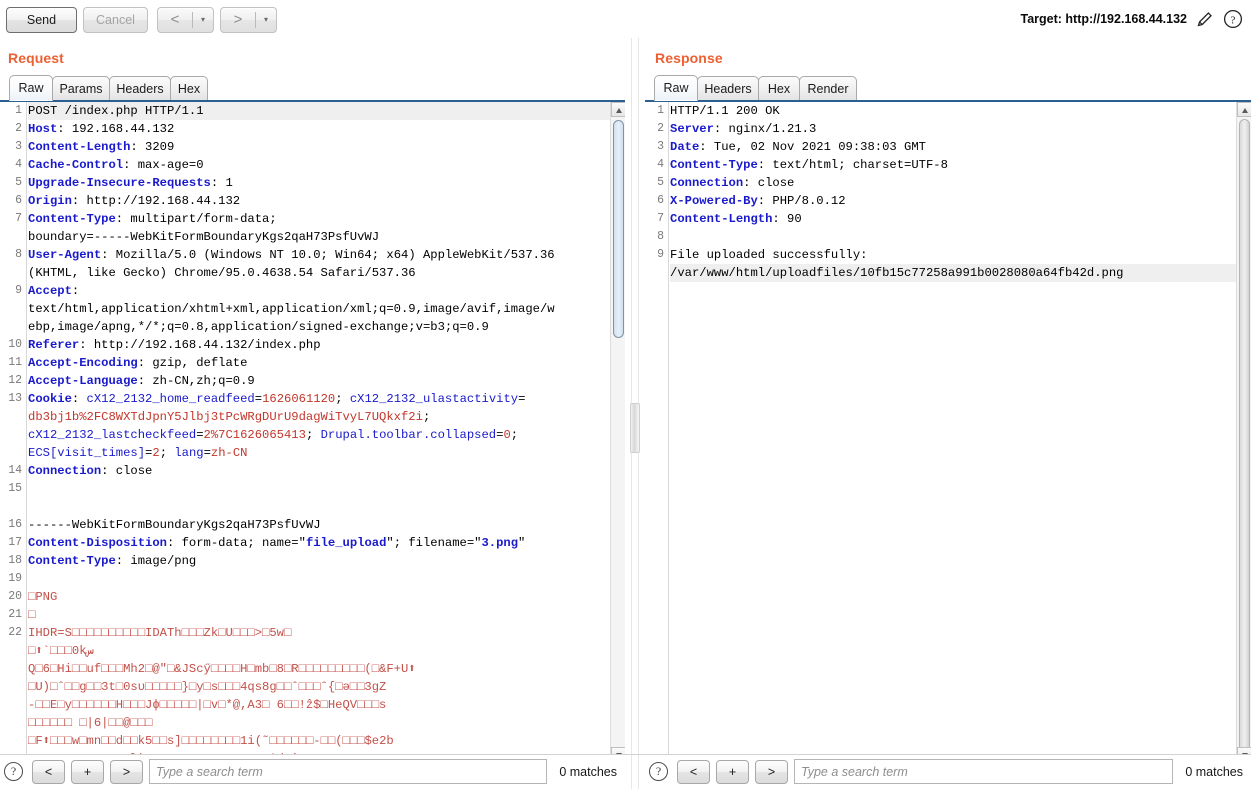  What do you see at coordinates (156, 453) in the screenshot?
I see `code-span: 2` at bounding box center [156, 453].